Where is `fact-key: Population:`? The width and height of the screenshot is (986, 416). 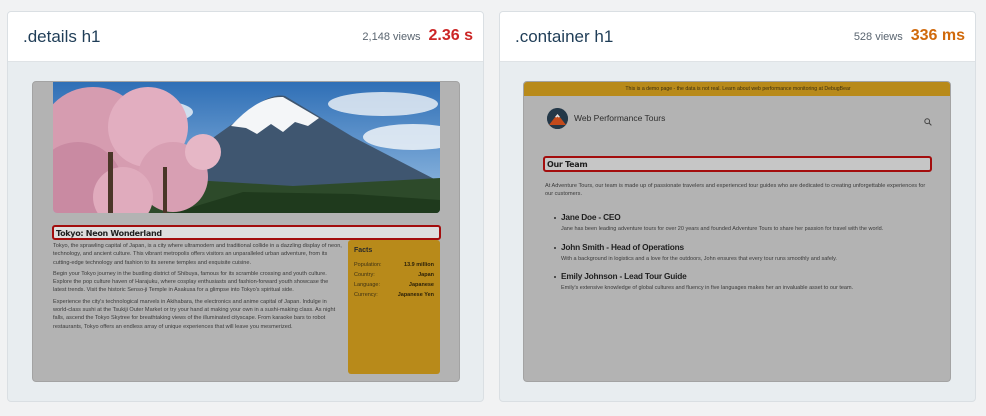
fact-key: Population: is located at coordinates (368, 265).